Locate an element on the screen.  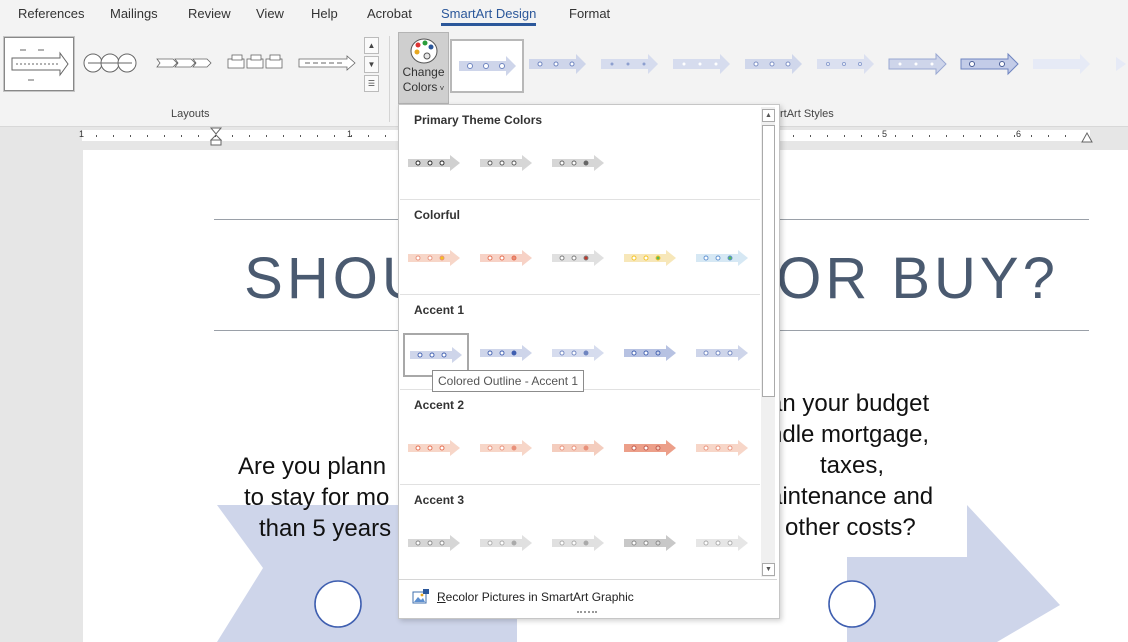
gallery-scroll-up-icon: ▲ is located at coordinates (371, 45).